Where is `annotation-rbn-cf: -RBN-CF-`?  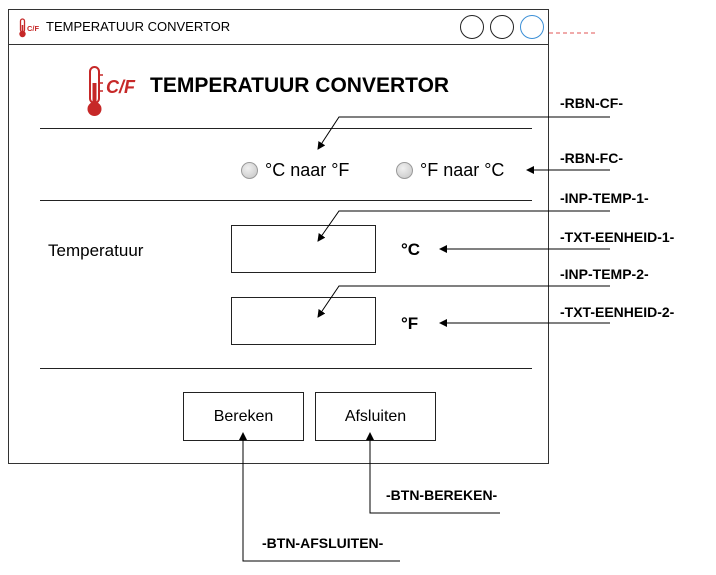 annotation-rbn-cf: -RBN-CF- is located at coordinates (591, 103).